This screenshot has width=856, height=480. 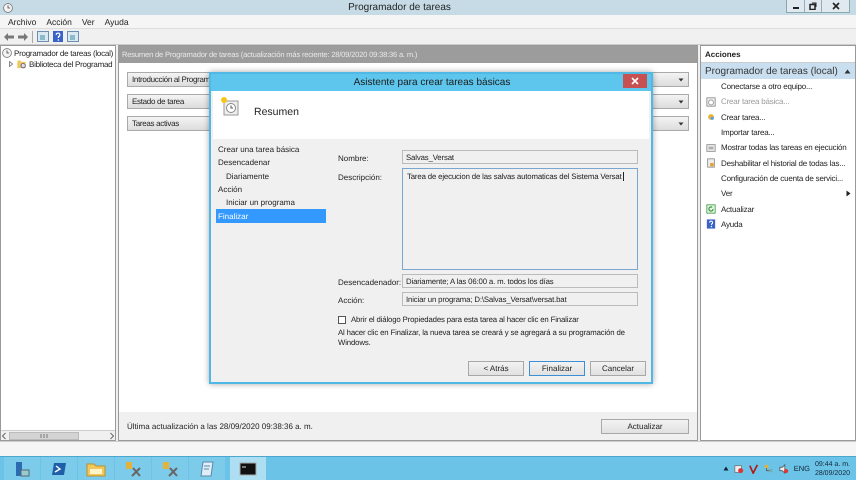 I want to click on caret-up-icon, so click(x=725, y=468).